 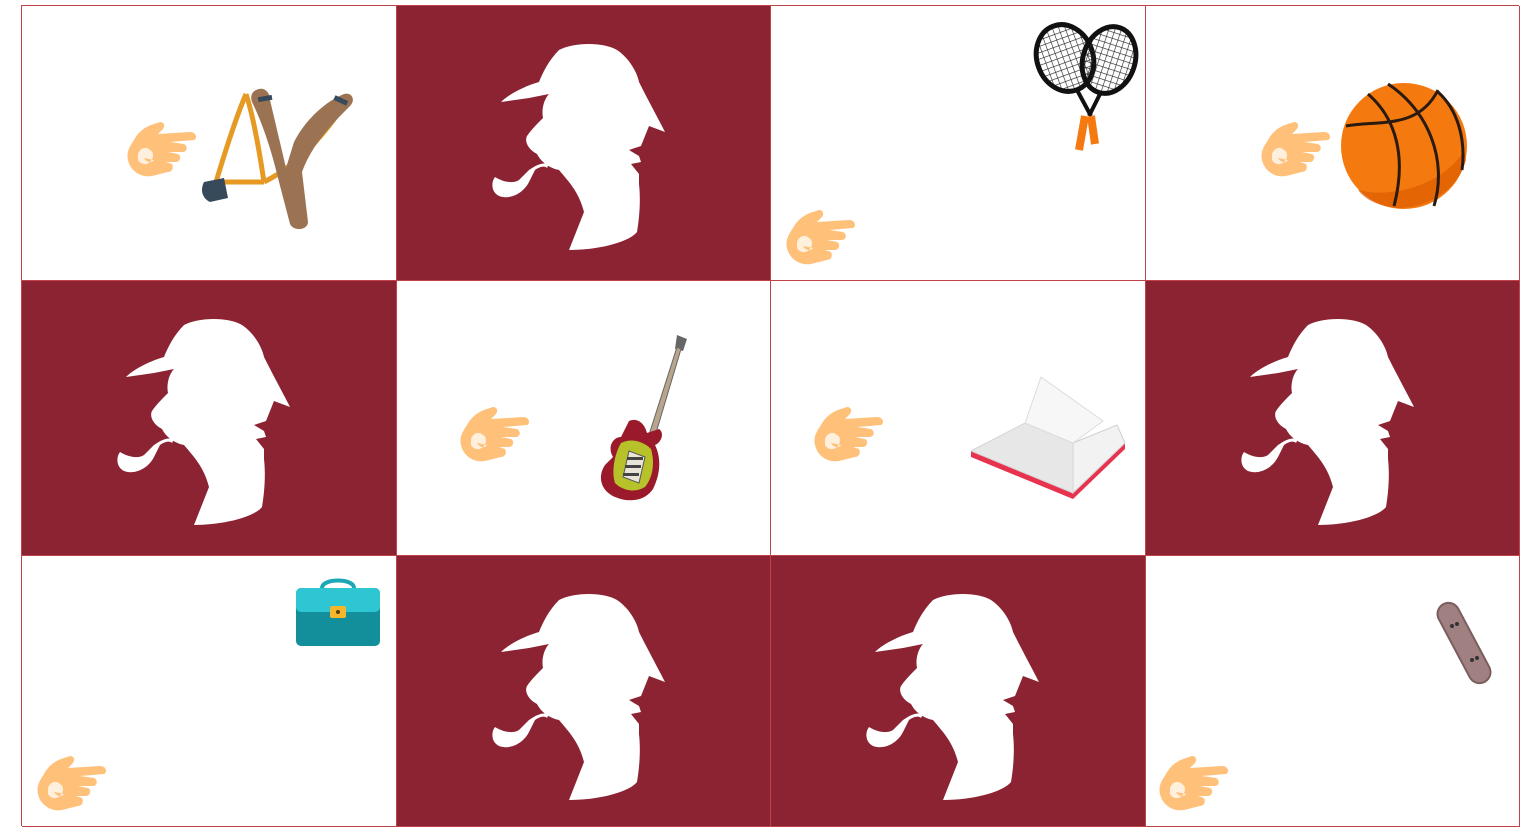 What do you see at coordinates (958, 143) in the screenshot?
I see `card-tennis-rackets` at bounding box center [958, 143].